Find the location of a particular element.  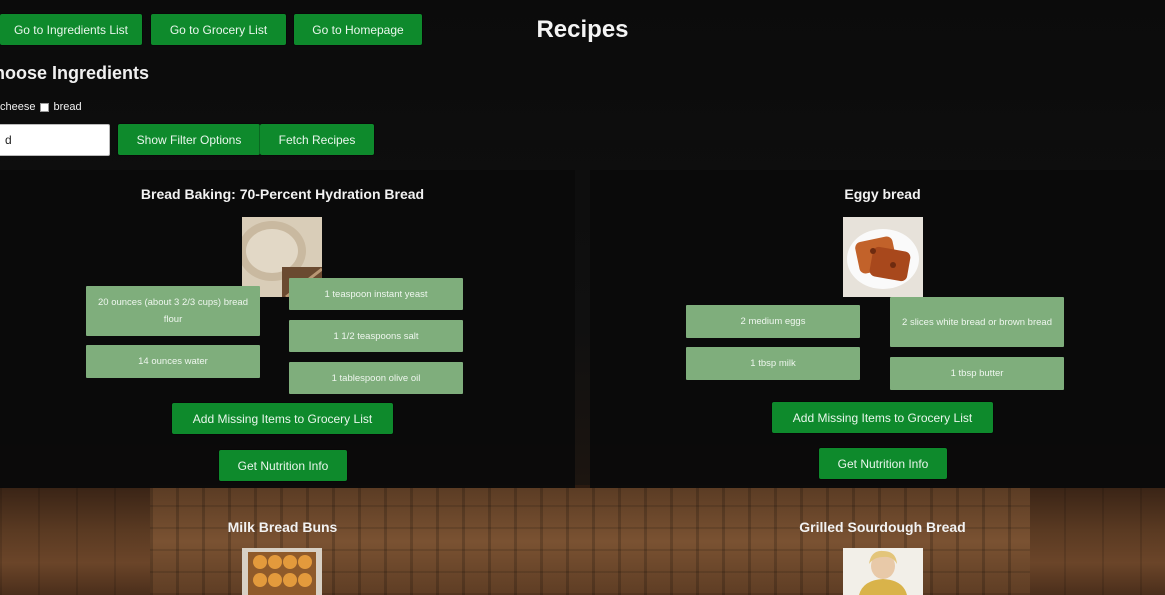

ingredient-item: 1 1/2 teaspoons salt is located at coordinates (376, 336).